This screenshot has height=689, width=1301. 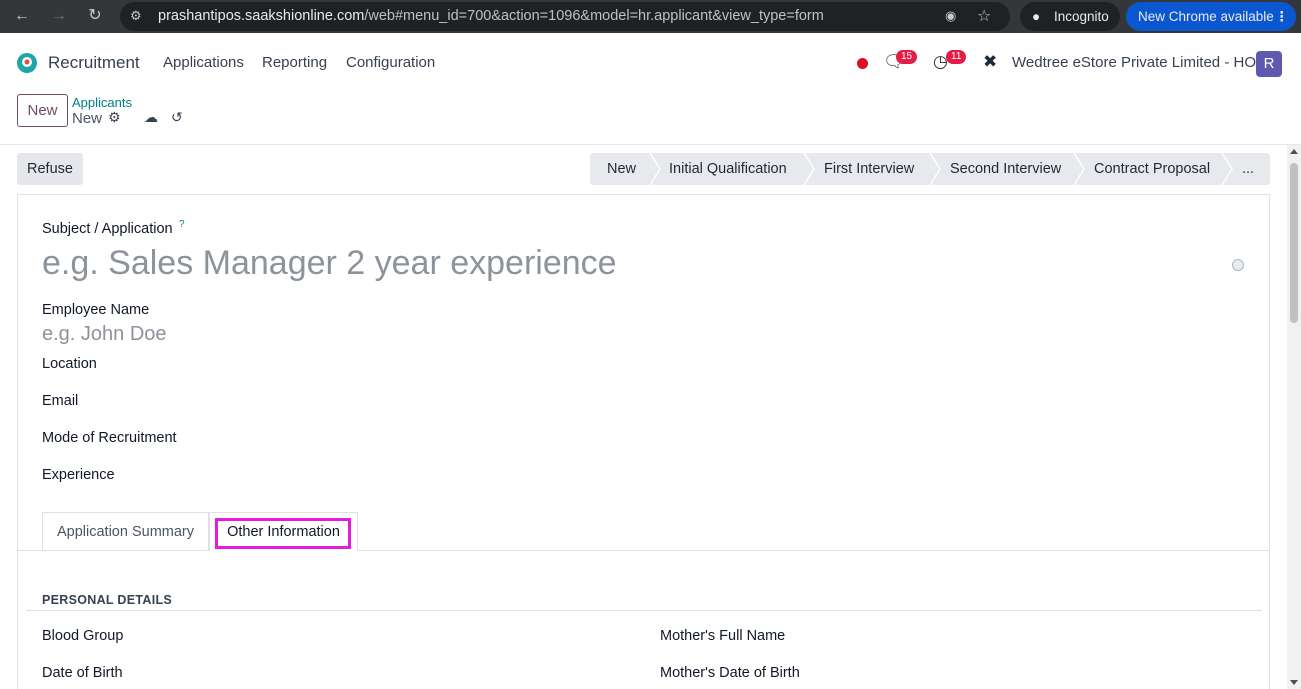 I want to click on mode-of-recruitment-label: Mode of Recruitment, so click(x=109, y=438).